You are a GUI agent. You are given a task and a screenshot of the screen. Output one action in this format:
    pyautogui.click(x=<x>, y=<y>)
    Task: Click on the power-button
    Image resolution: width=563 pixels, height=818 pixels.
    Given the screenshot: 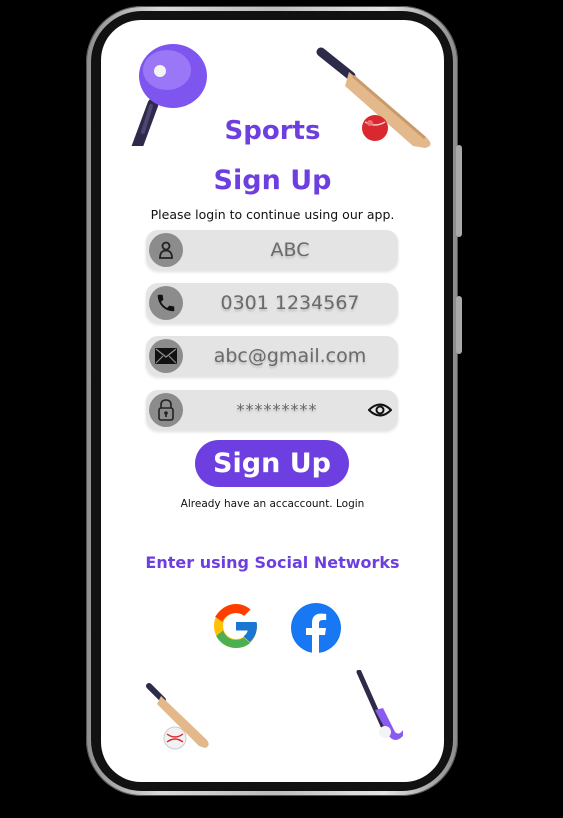 What is the action you would take?
    pyautogui.click(x=459, y=325)
    